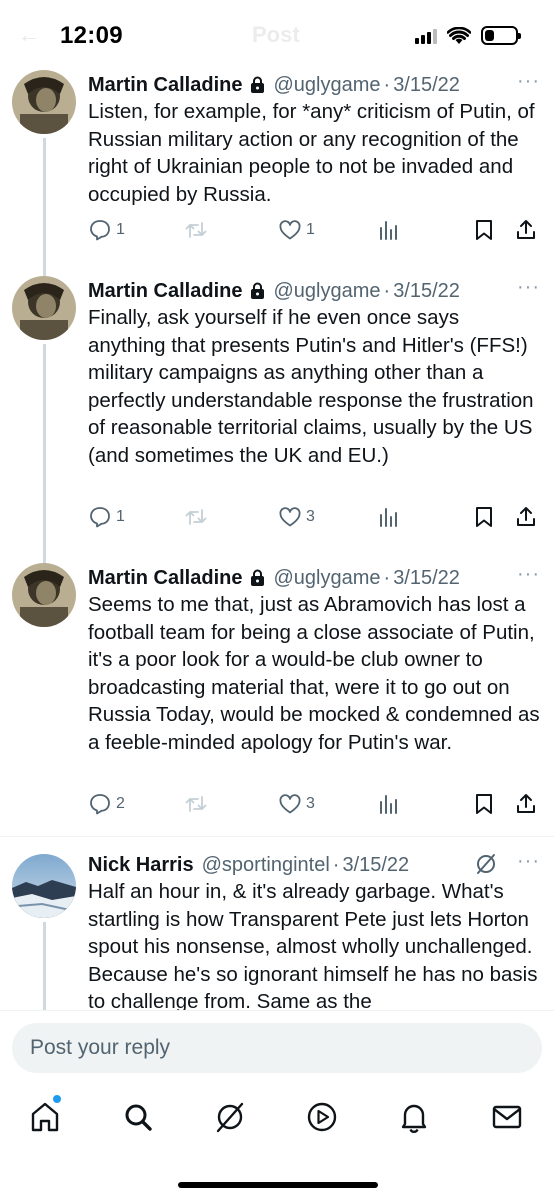 This screenshot has height=1200, width=554. I want to click on nav-notifications, so click(414, 1117).